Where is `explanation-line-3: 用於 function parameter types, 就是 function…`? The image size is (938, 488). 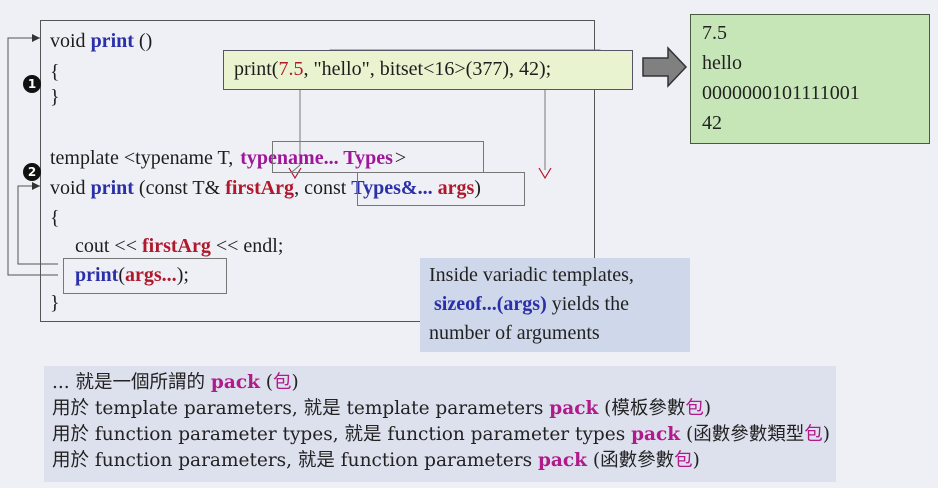
explanation-line-3: 用於 function parameter types, 就是 function… is located at coordinates (440, 435).